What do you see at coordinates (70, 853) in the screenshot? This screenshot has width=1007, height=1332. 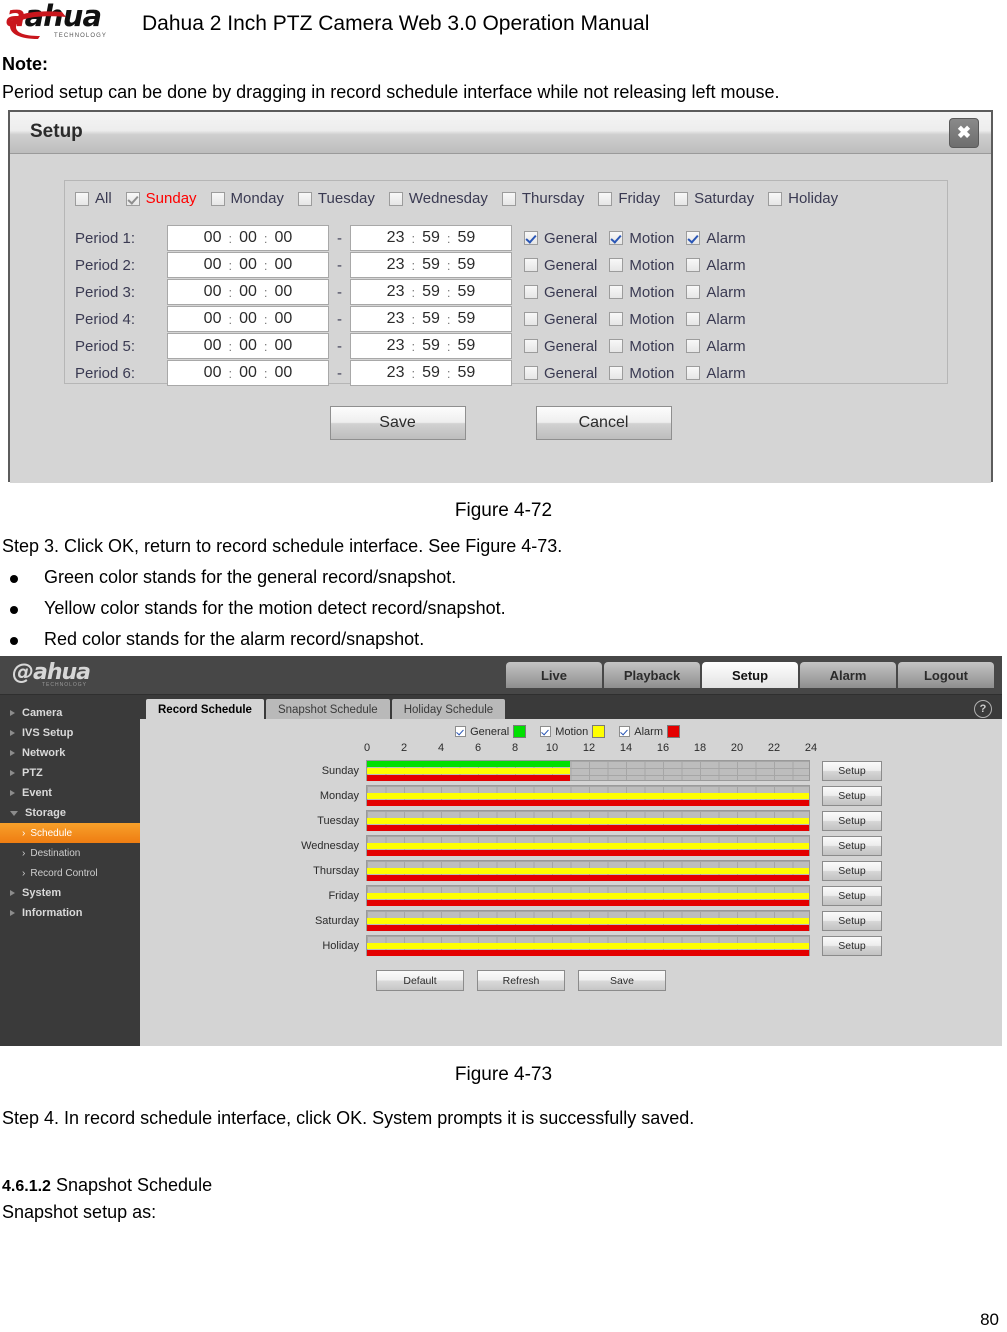 I see `sidebar-subitem-destination: › Destination` at bounding box center [70, 853].